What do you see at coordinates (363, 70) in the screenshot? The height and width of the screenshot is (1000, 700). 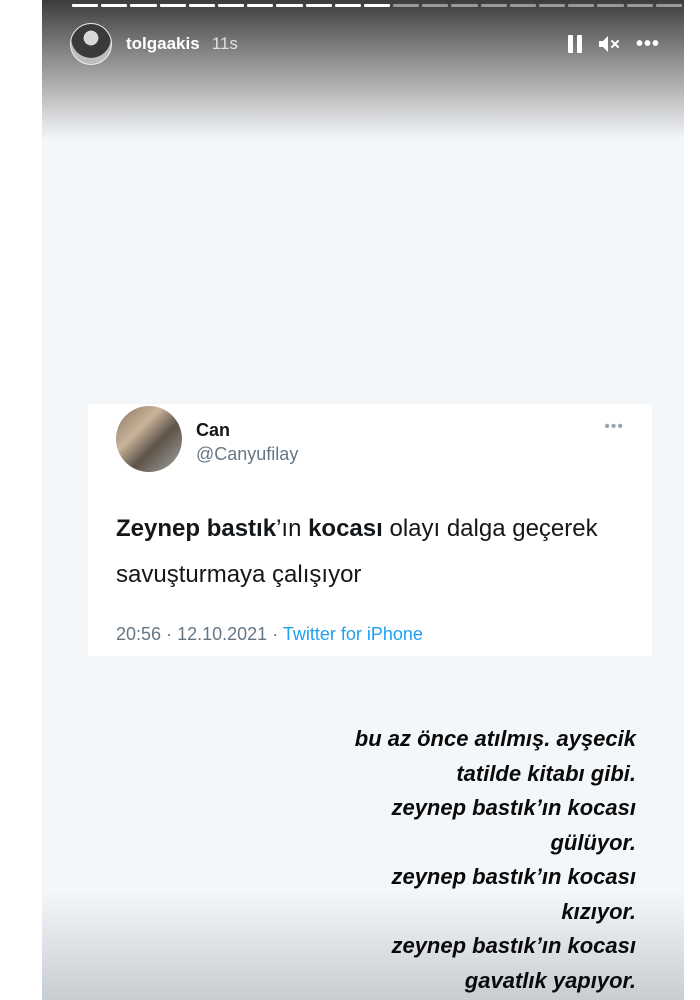 I see `top-gradient` at bounding box center [363, 70].